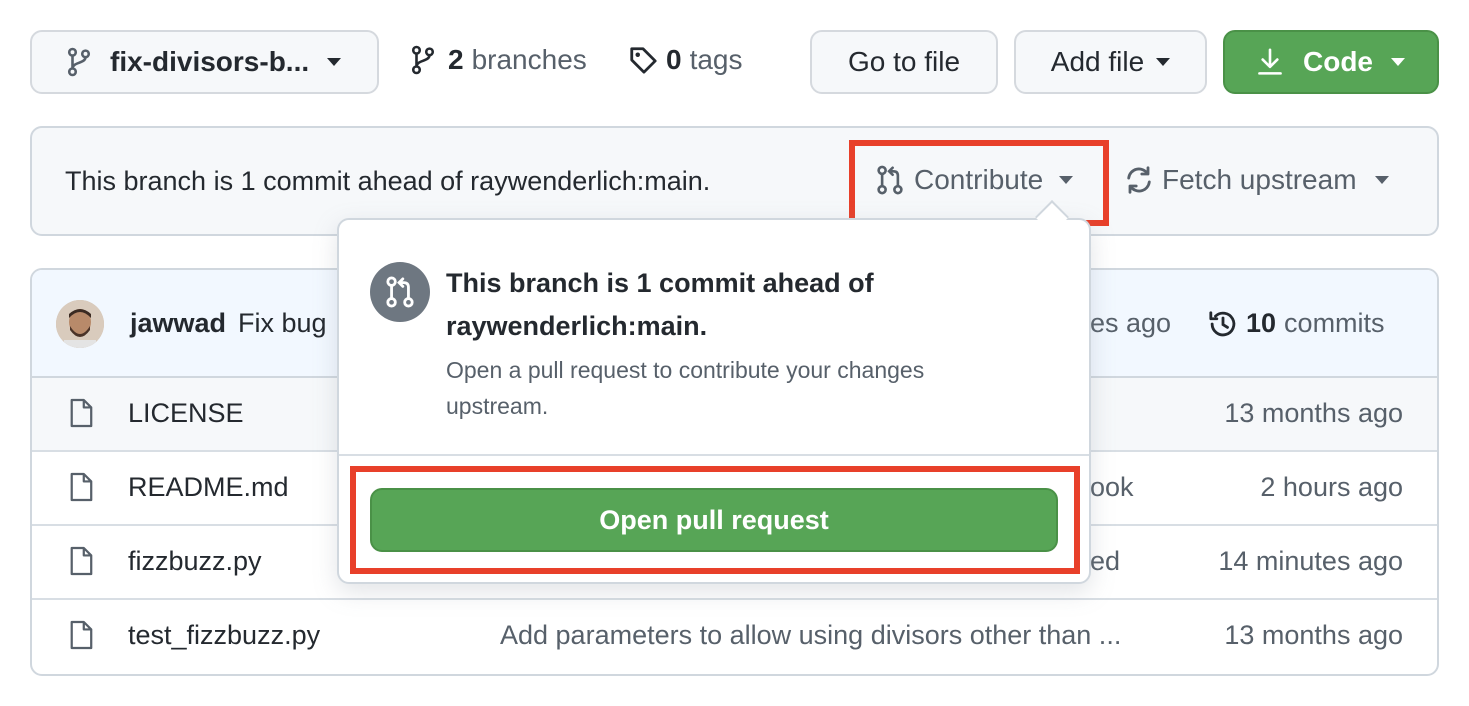 Image resolution: width=1469 pixels, height=706 pixels. What do you see at coordinates (195, 561) in the screenshot?
I see `file-name: fizzbuzz.py` at bounding box center [195, 561].